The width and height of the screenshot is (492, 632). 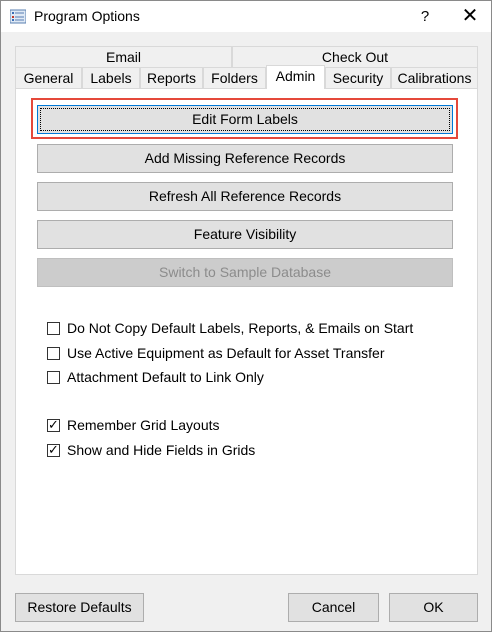 I want to click on tab-folders: Folders, so click(x=234, y=77).